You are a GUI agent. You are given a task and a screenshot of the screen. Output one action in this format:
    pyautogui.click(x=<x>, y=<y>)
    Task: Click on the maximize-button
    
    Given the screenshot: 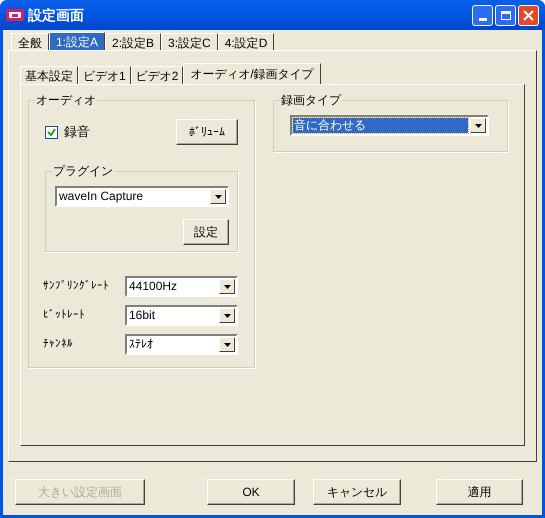 What is the action you would take?
    pyautogui.click(x=505, y=15)
    